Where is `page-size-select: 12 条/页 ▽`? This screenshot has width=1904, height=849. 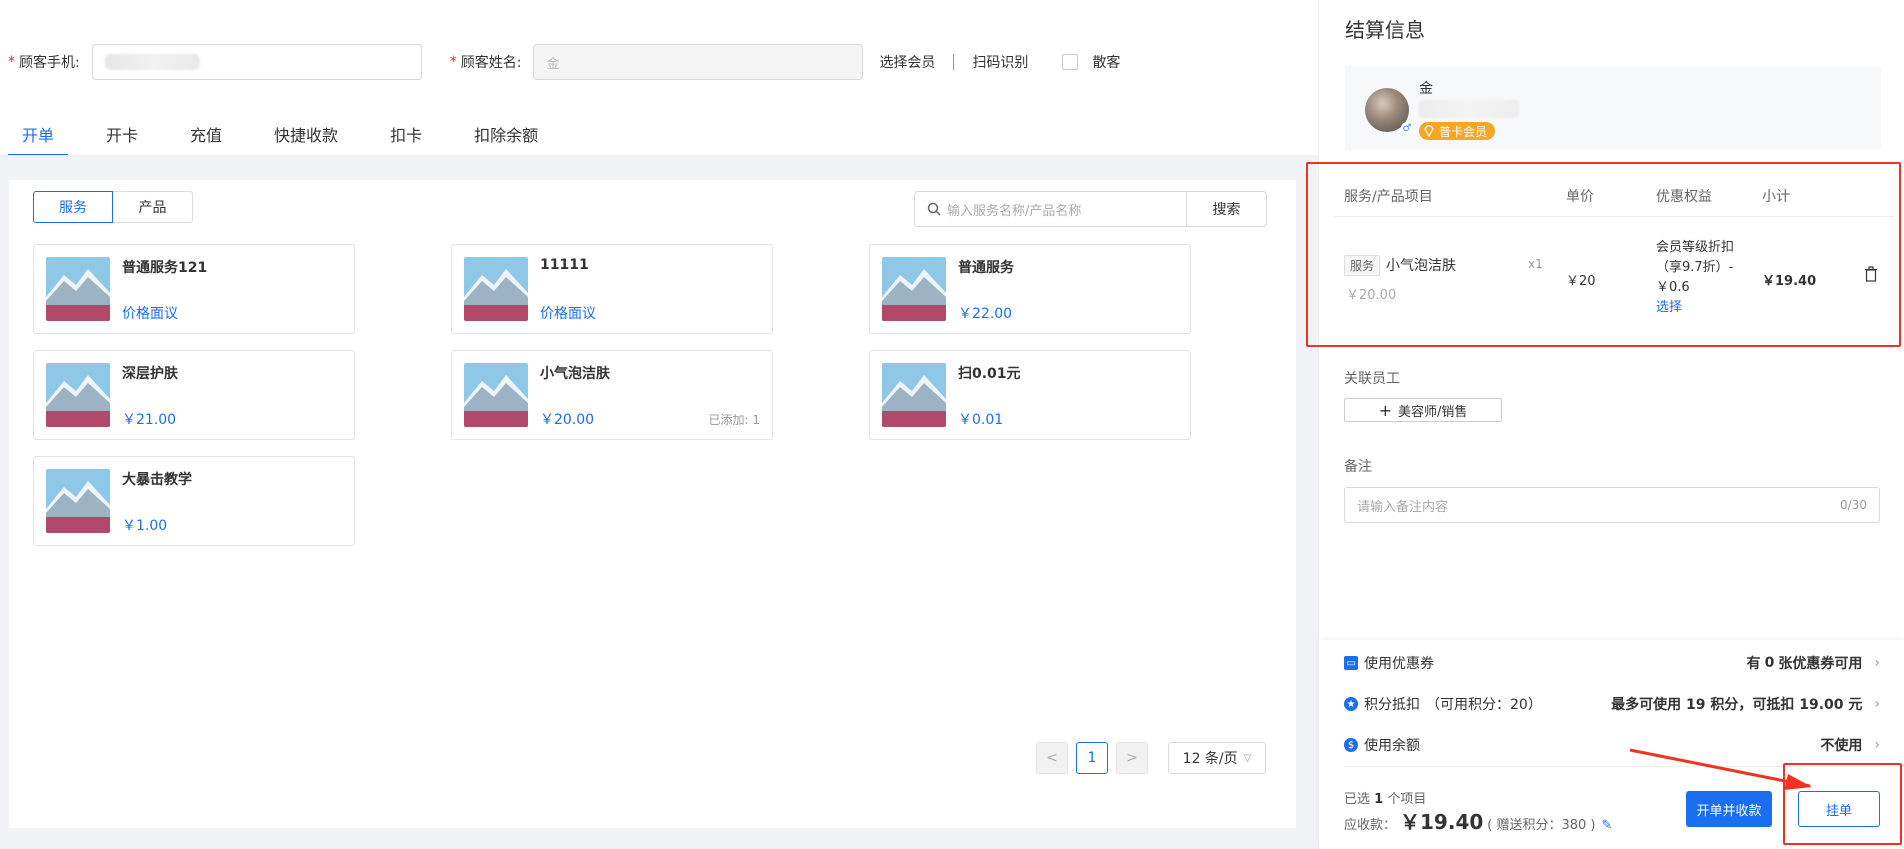
page-size-select: 12 条/页 ▽ is located at coordinates (1217, 758).